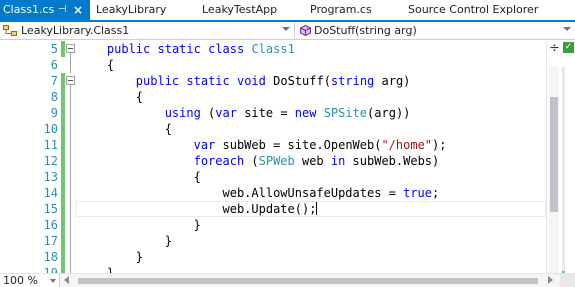  I want to click on close-icon: ×, so click(78, 10).